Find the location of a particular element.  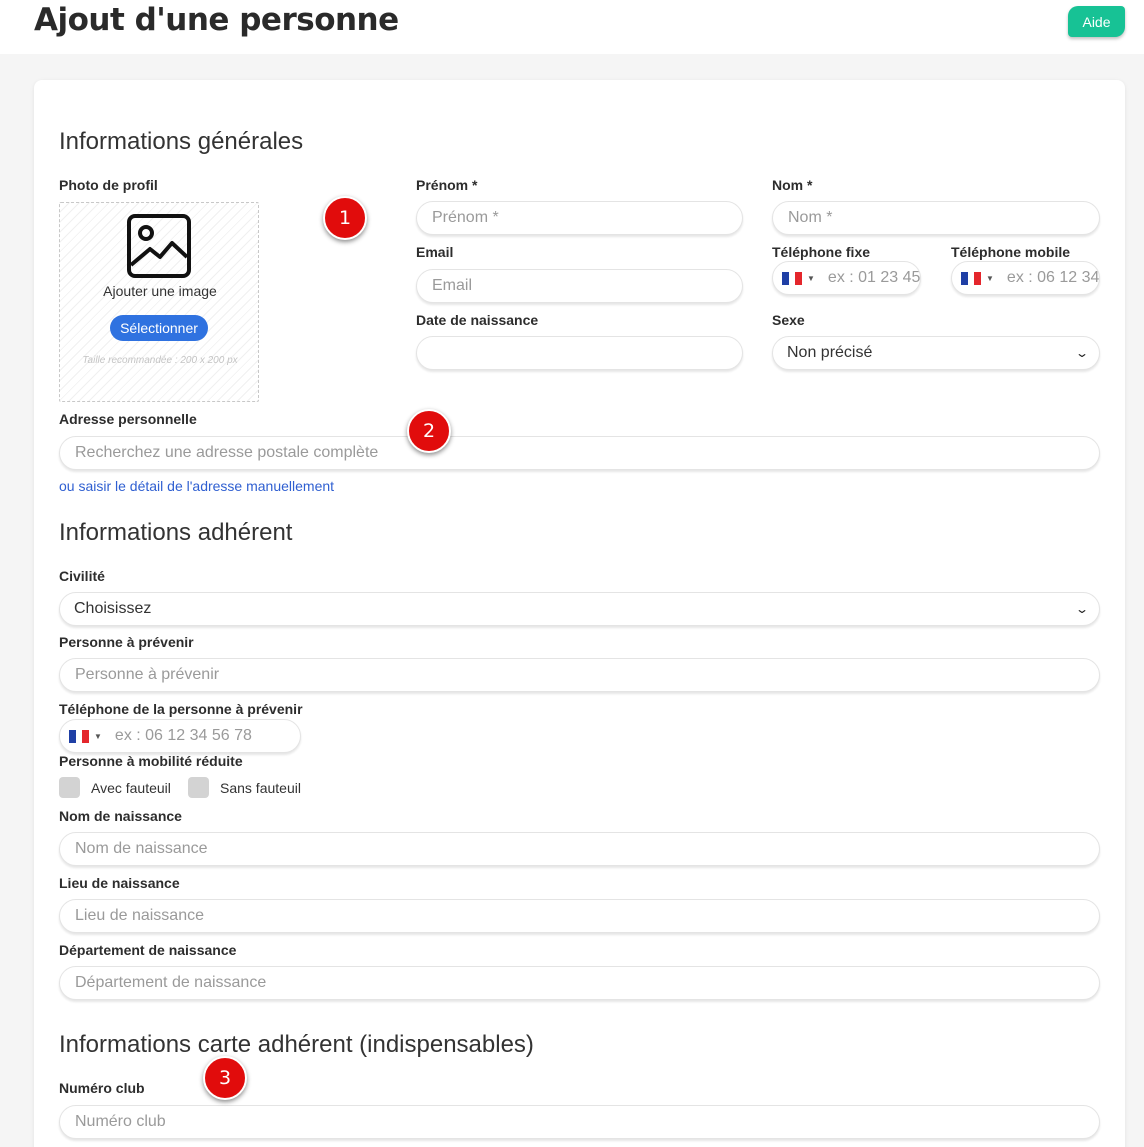

section-title-member: Informations adhérent is located at coordinates (176, 532).